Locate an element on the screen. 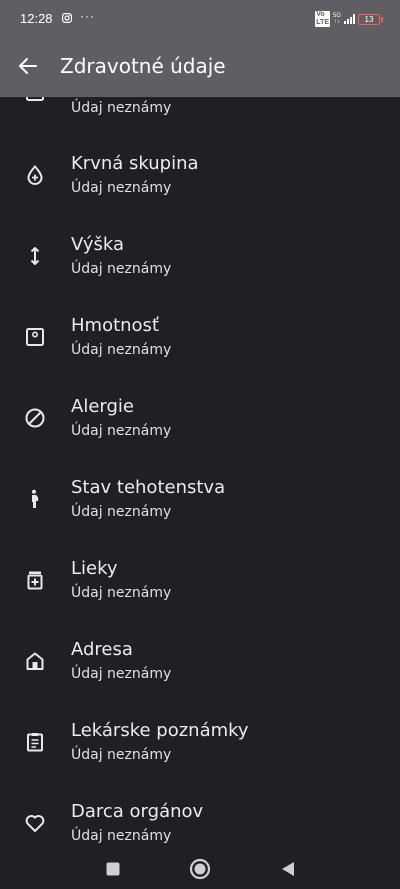 Image resolution: width=400 pixels, height=889 pixels. battery-icon: 13 is located at coordinates (370, 19).